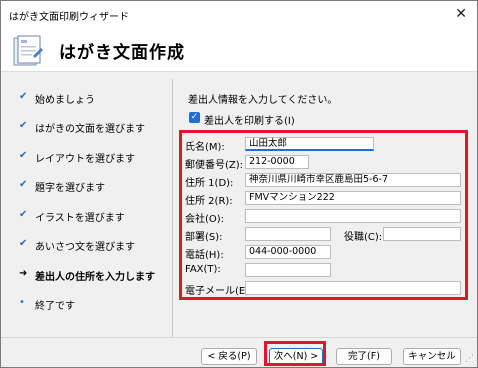 This screenshot has width=478, height=368. Describe the element at coordinates (288, 252) in the screenshot. I see `phone-field: 044-000-0000` at that location.